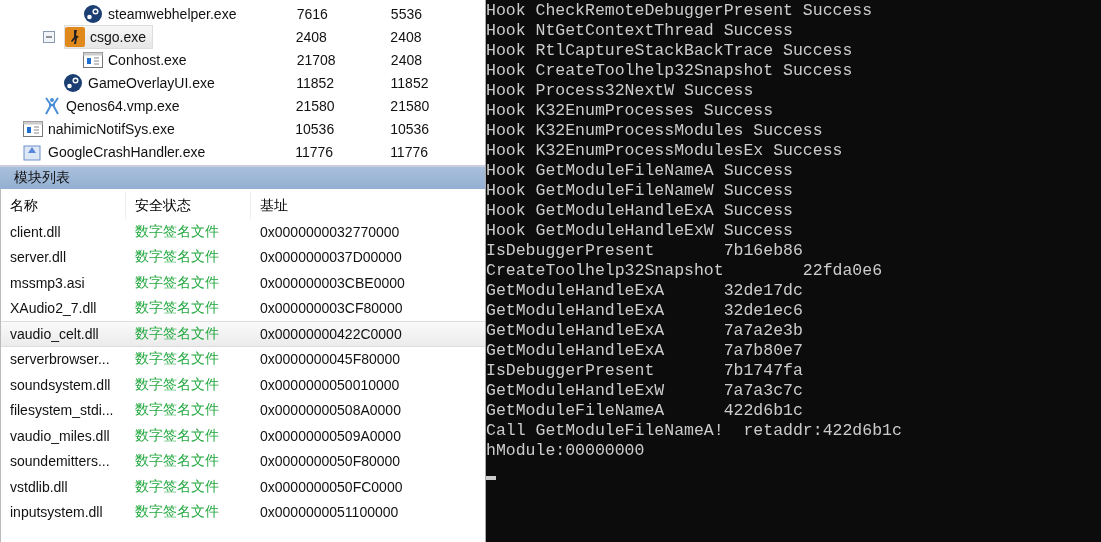 The width and height of the screenshot is (1101, 542). What do you see at coordinates (645, 351) in the screenshot?
I see `console-line: GetModuleHandleExA 7a7b80e7` at bounding box center [645, 351].